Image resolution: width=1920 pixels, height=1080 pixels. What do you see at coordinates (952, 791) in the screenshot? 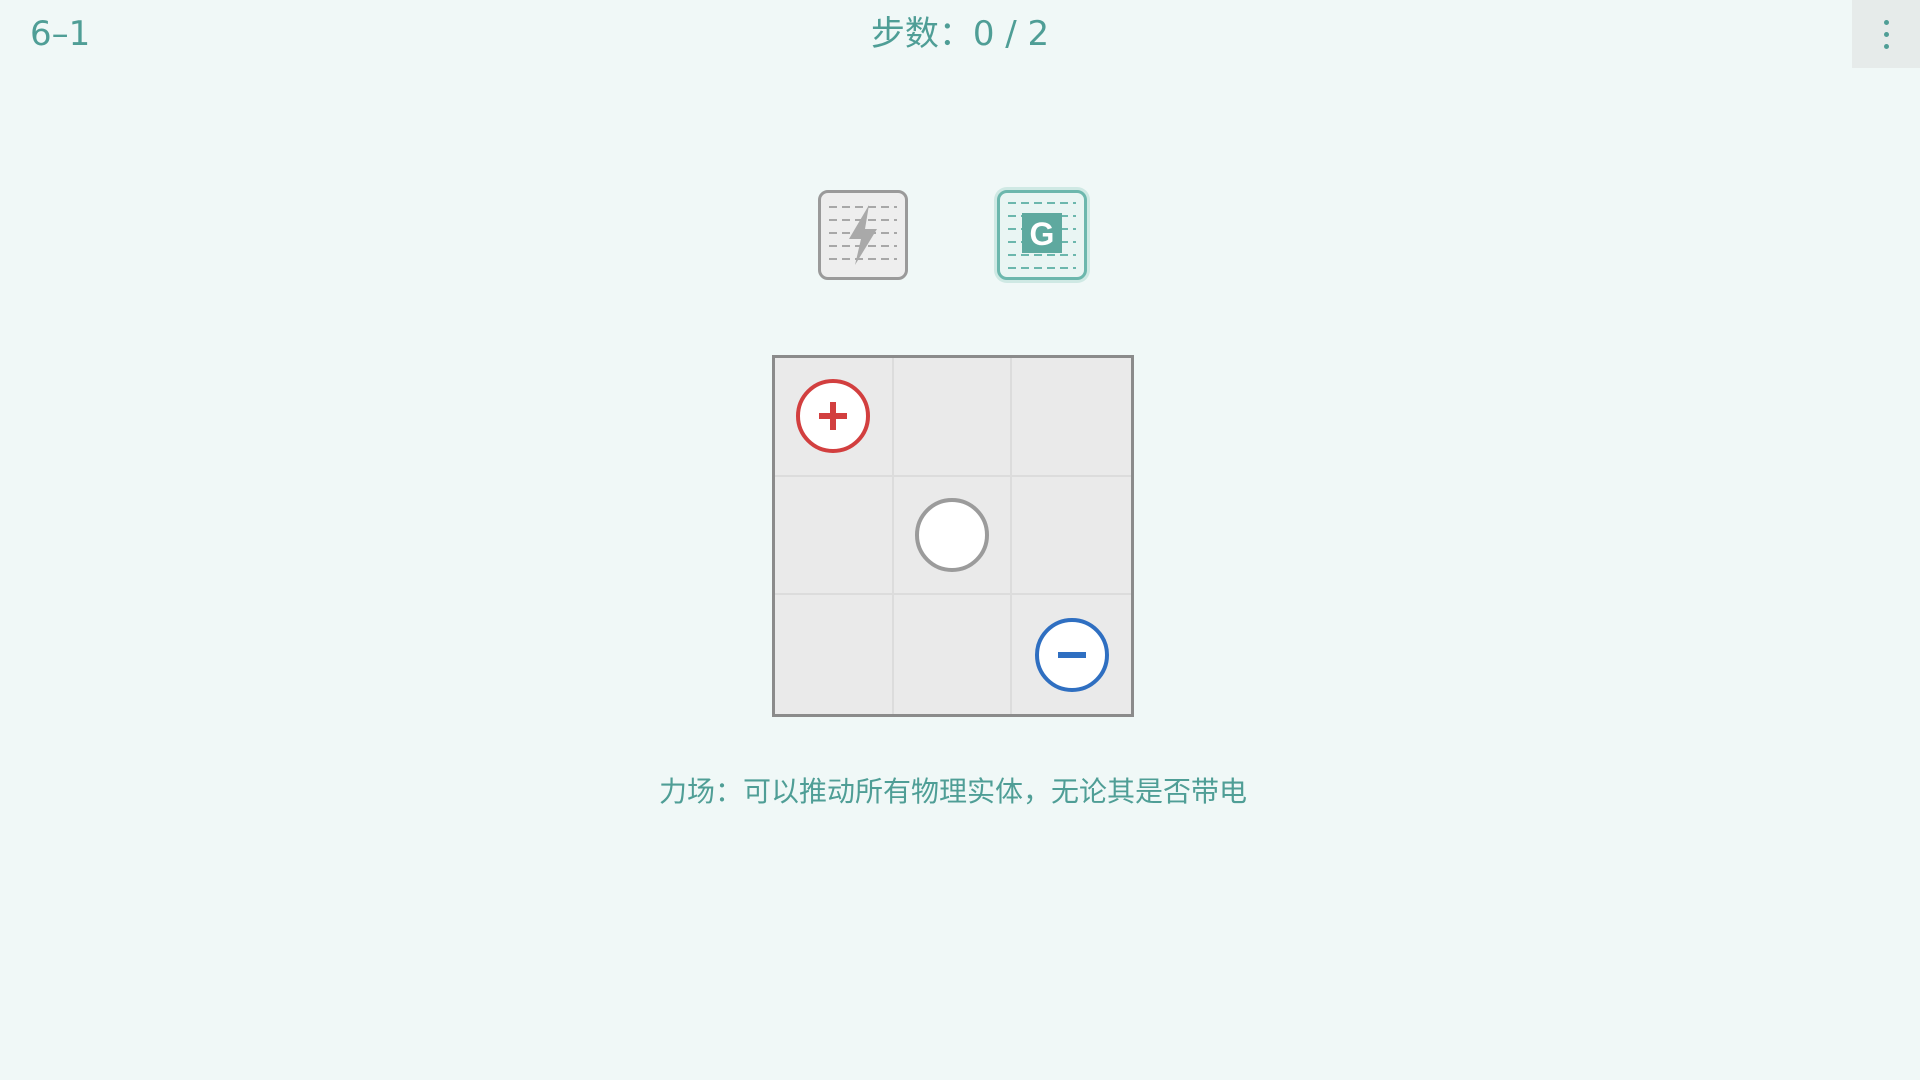
I see `tool-description: 力场：可以推动所有物理实体，无论其是否带电` at bounding box center [952, 791].